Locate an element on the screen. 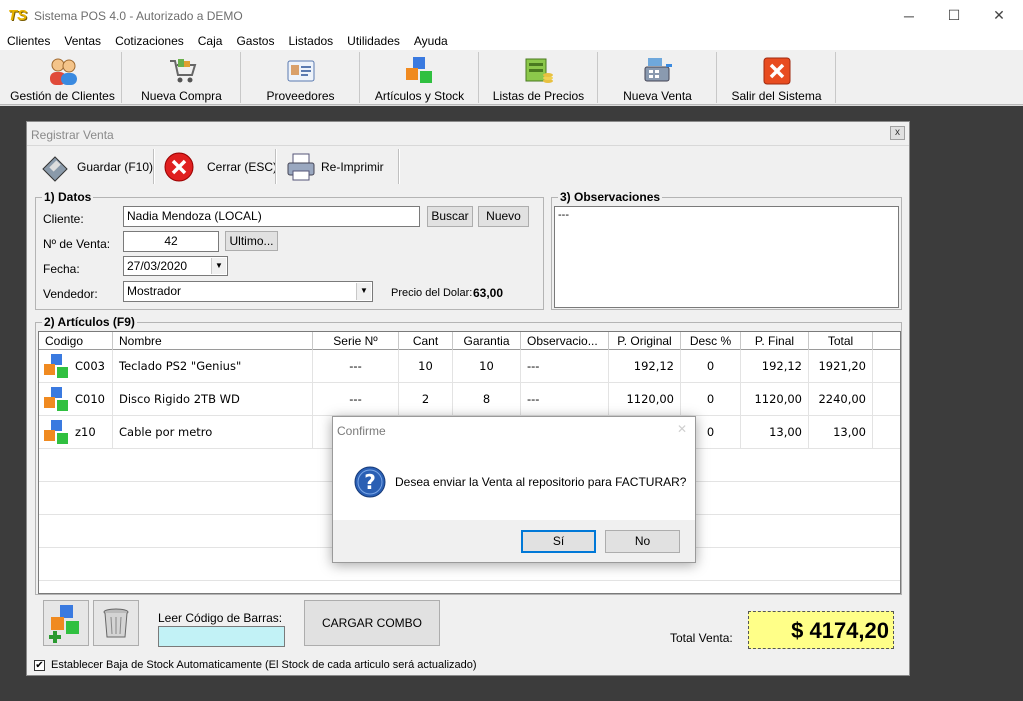  exit-system-button: Salir del Sistema is located at coordinates (777, 77).